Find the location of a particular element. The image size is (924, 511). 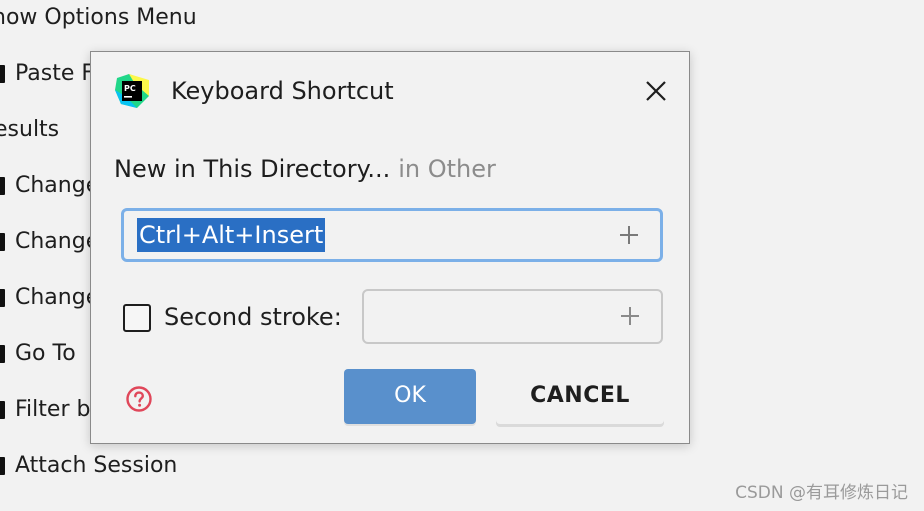

background-menu-item: Attach Session is located at coordinates (88, 466).